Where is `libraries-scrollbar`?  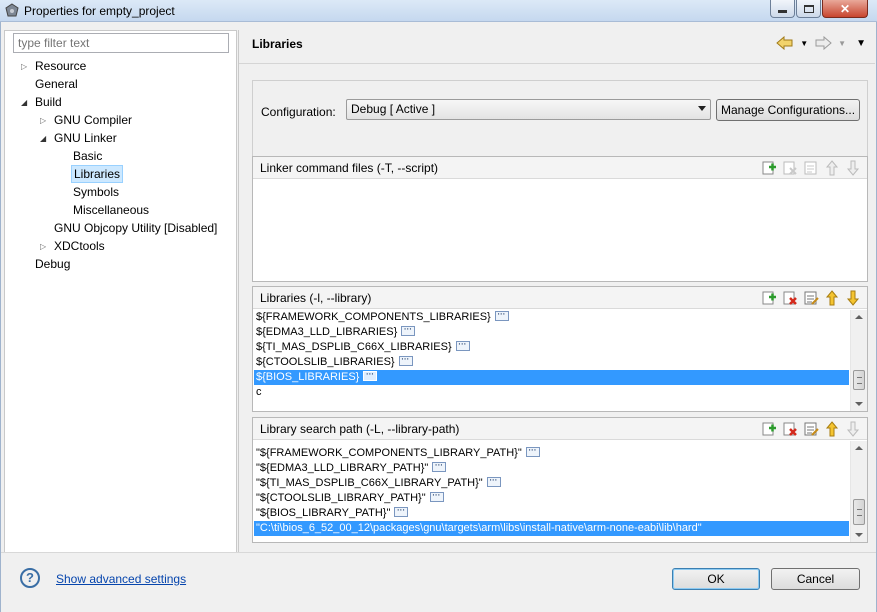
libraries-scrollbar is located at coordinates (858, 360).